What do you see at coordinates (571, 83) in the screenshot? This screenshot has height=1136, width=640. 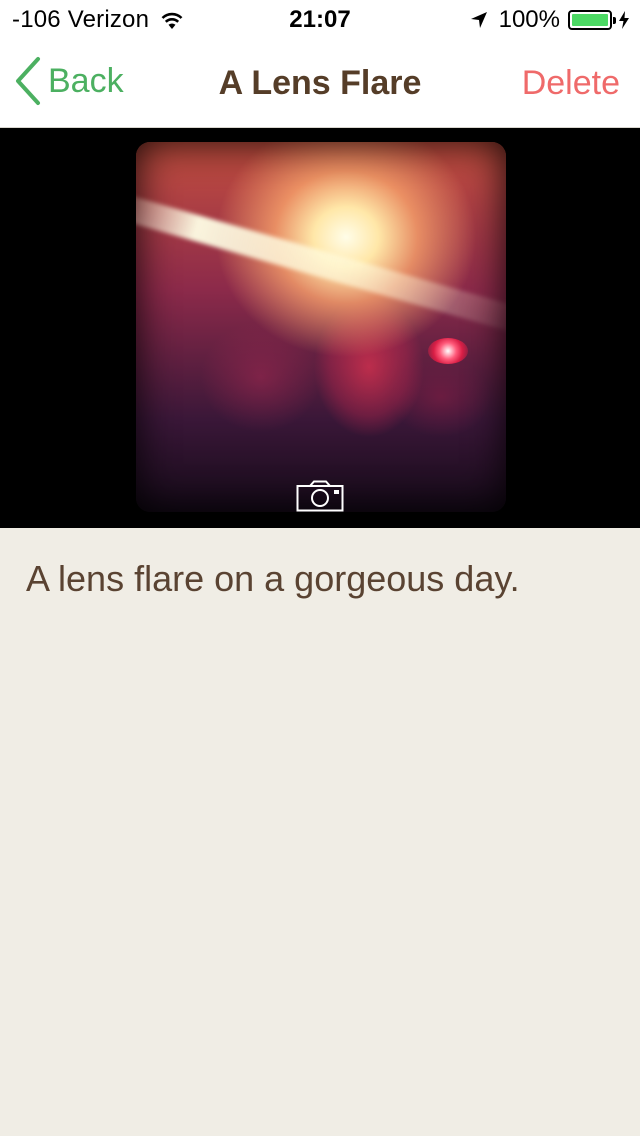 I see `delete-button: Delete` at bounding box center [571, 83].